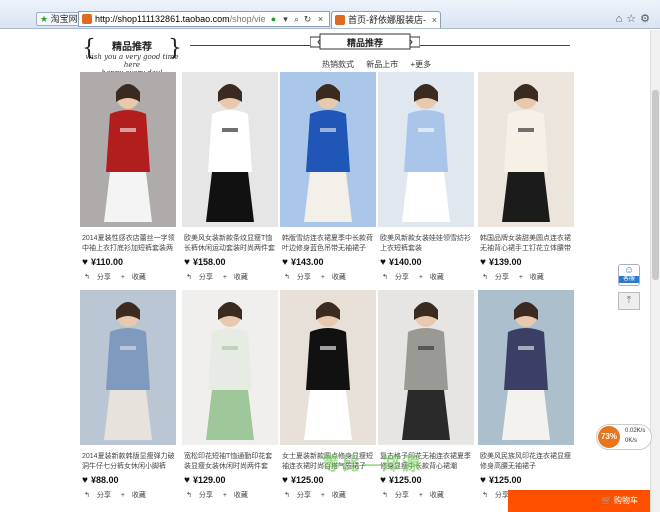 The width and height of the screenshot is (660, 512). I want to click on back-to-top-button: ⤒, so click(629, 301).